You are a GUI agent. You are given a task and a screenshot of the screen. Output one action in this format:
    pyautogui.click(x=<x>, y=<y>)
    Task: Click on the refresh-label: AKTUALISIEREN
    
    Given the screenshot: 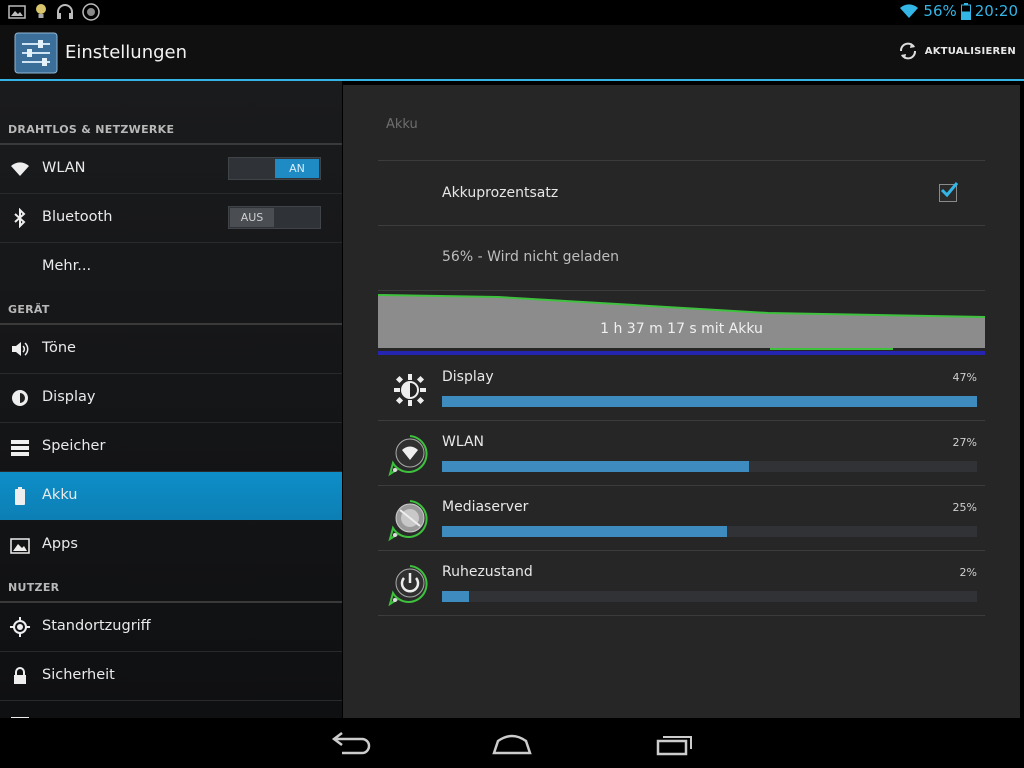 What is the action you would take?
    pyautogui.click(x=970, y=51)
    